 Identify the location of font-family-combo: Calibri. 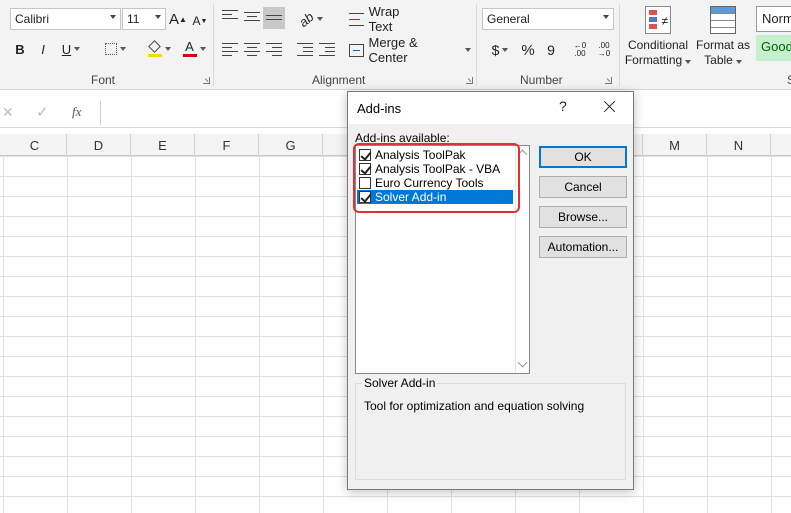
(65, 19).